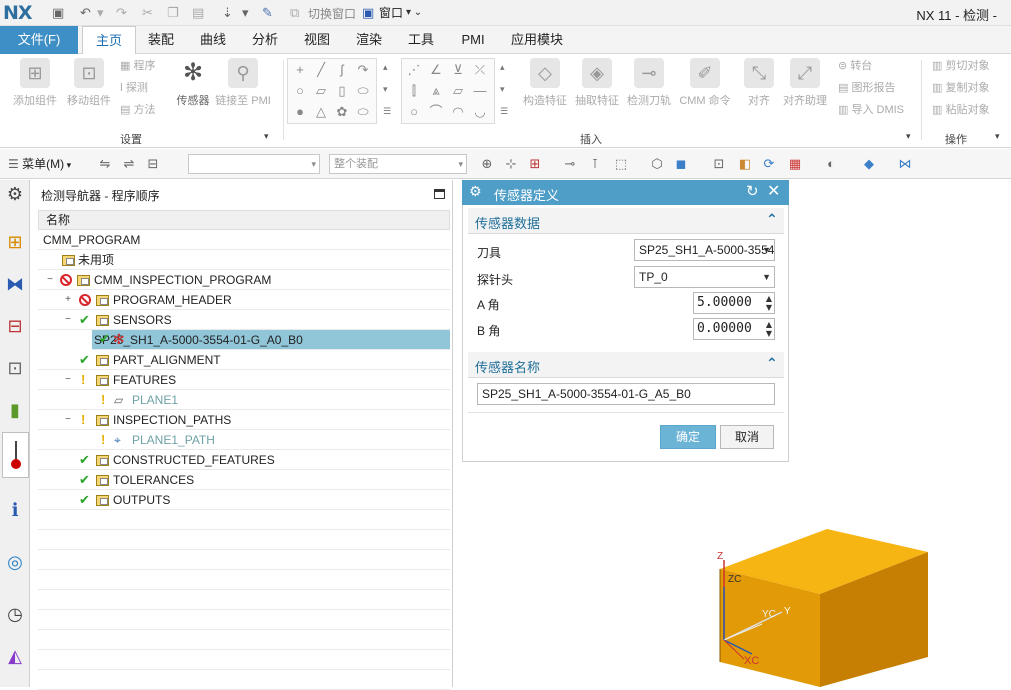 Image resolution: width=1011 pixels, height=690 pixels. Describe the element at coordinates (387, 111) in the screenshot. I see `gallery-more-icon: ☰` at that location.